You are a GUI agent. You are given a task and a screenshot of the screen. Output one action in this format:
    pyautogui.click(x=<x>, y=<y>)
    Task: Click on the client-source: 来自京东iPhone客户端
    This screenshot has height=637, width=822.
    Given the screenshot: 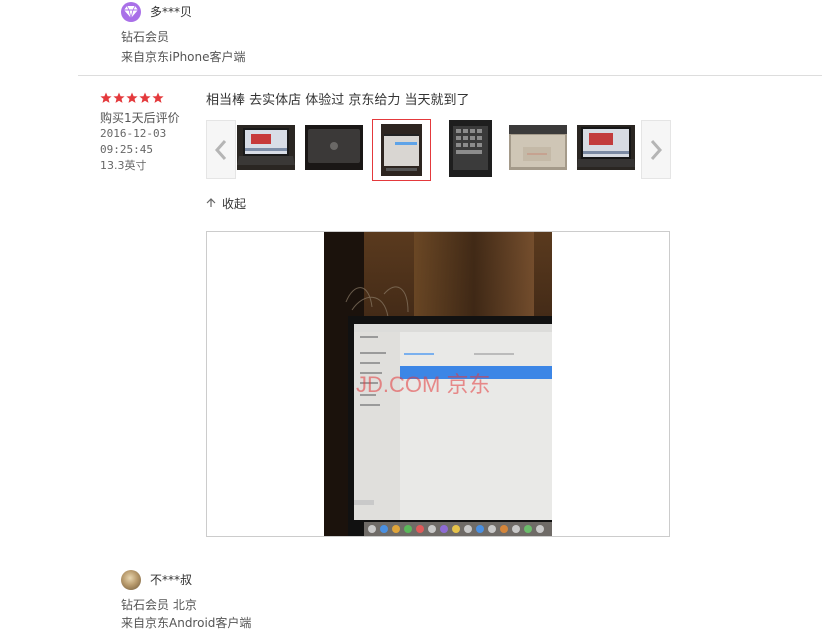 What is the action you would take?
    pyautogui.click(x=183, y=57)
    